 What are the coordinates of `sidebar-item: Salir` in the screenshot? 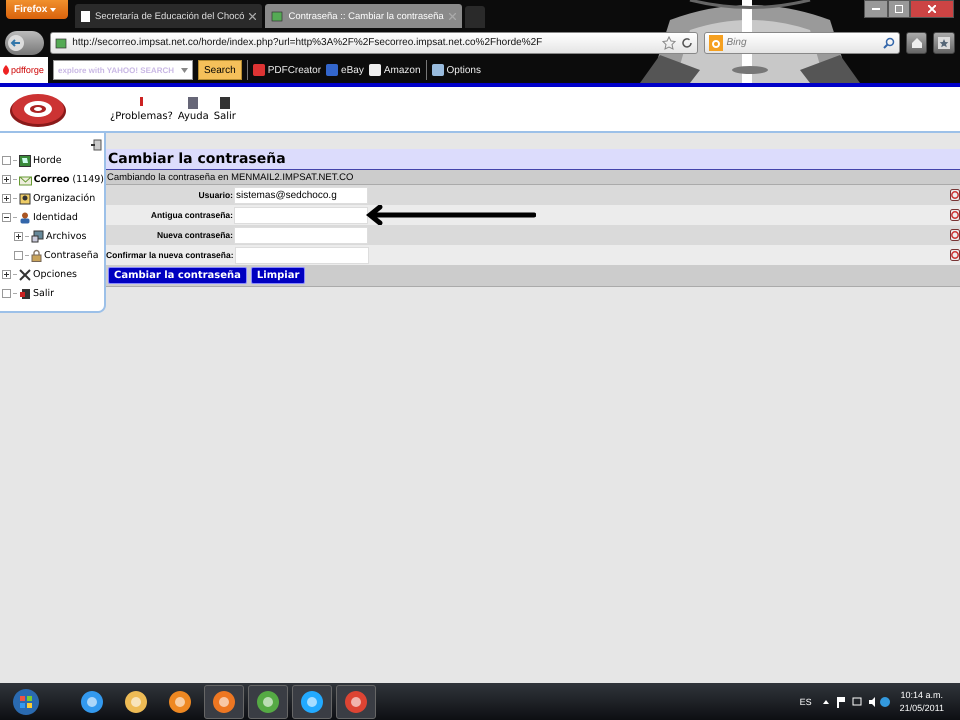 It's located at (43, 293).